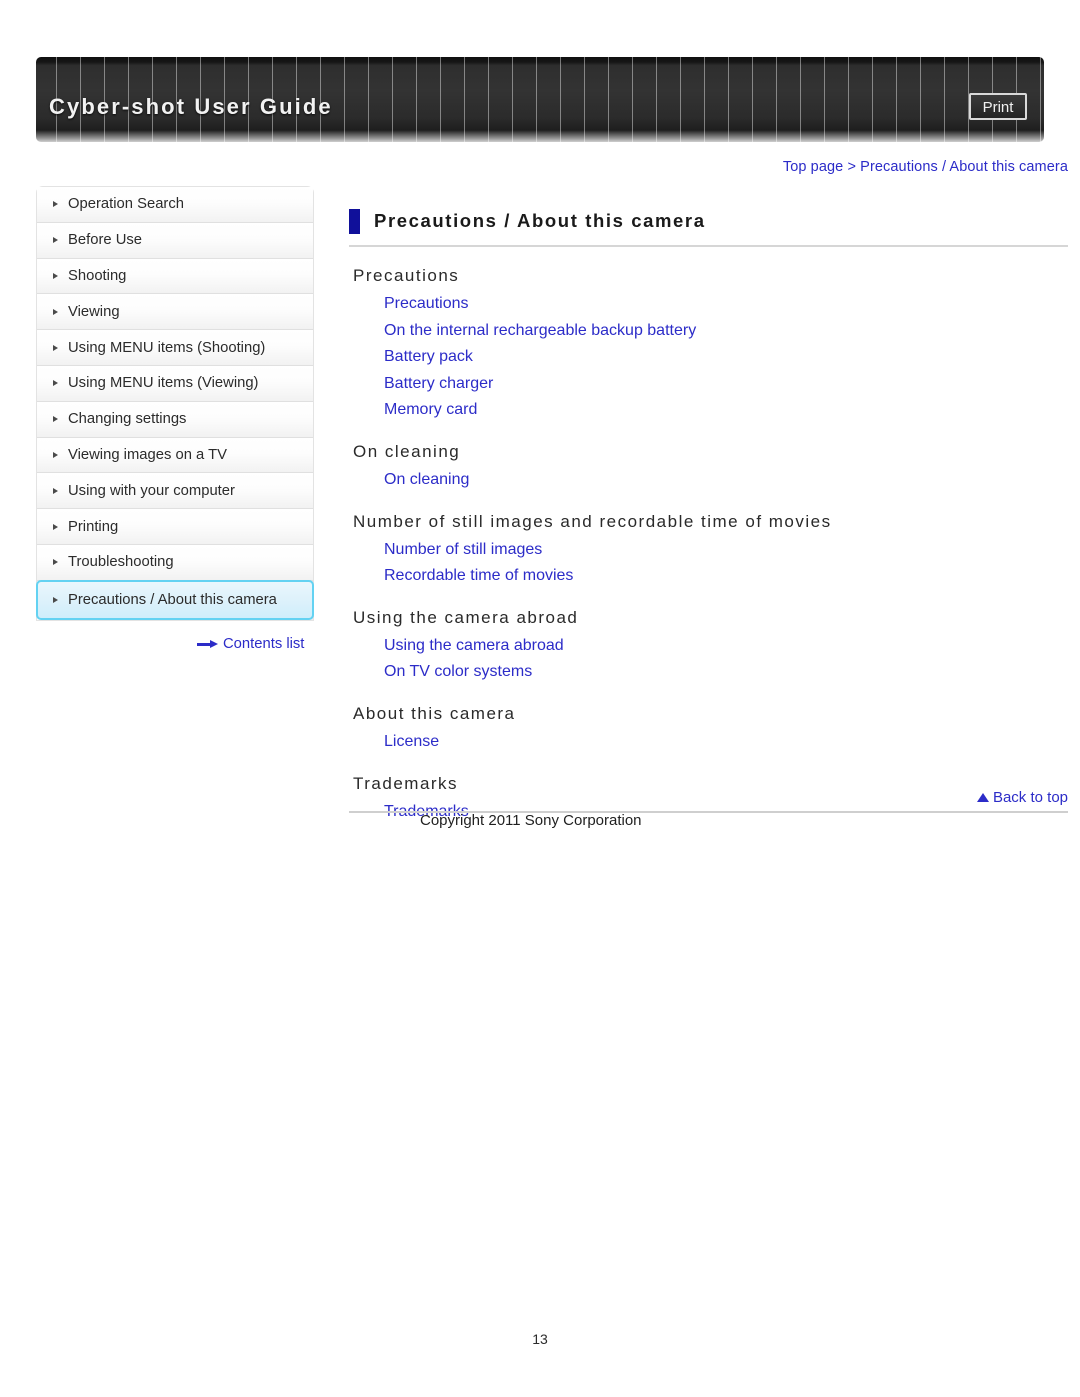  I want to click on contents-list-link: Contents list, so click(250, 644).